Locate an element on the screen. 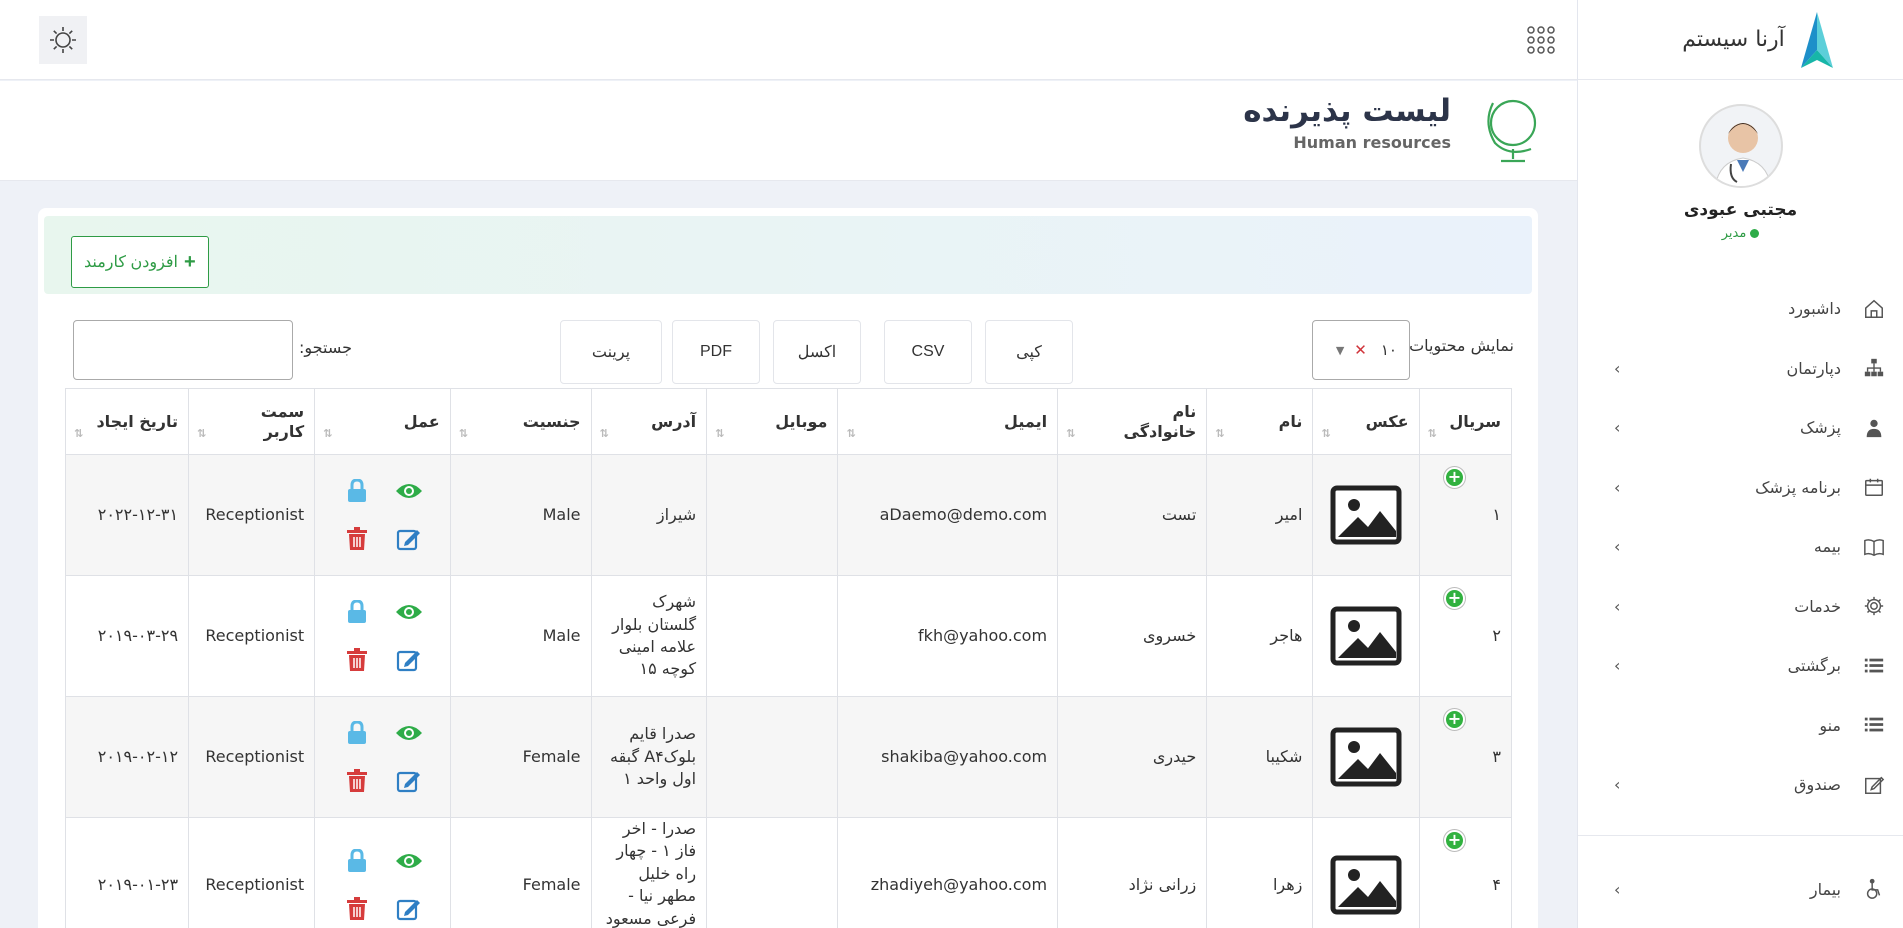  add-employee-button: + افزودن کارمند is located at coordinates (140, 262).